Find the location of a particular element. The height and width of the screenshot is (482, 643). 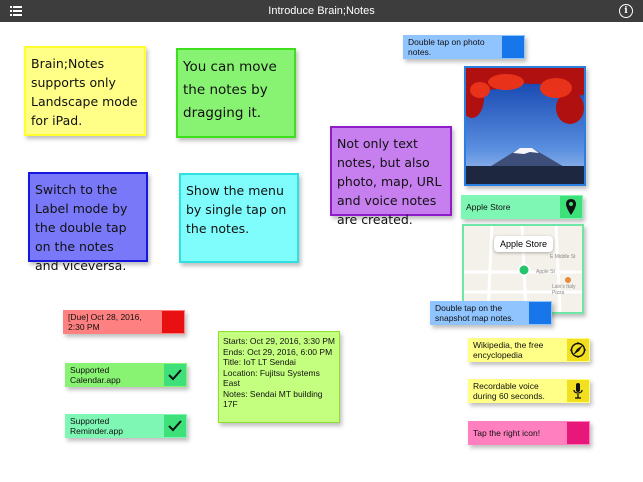

label-text: Recordable voice during 60 seconds. is located at coordinates (509, 391).